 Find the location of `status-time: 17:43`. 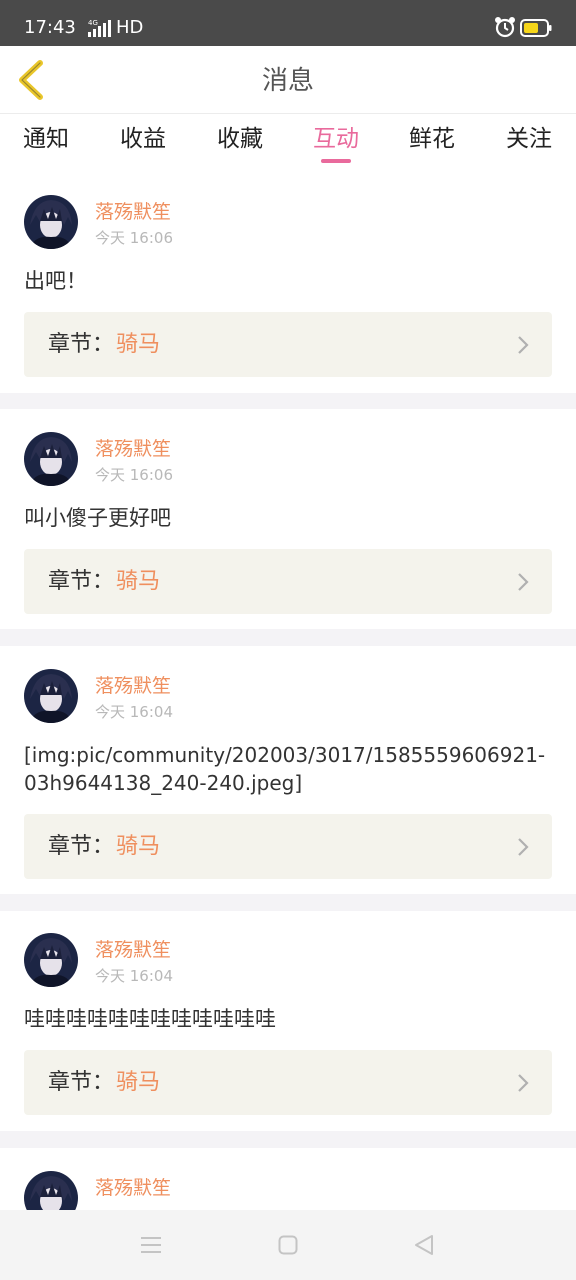

status-time: 17:43 is located at coordinates (50, 27).